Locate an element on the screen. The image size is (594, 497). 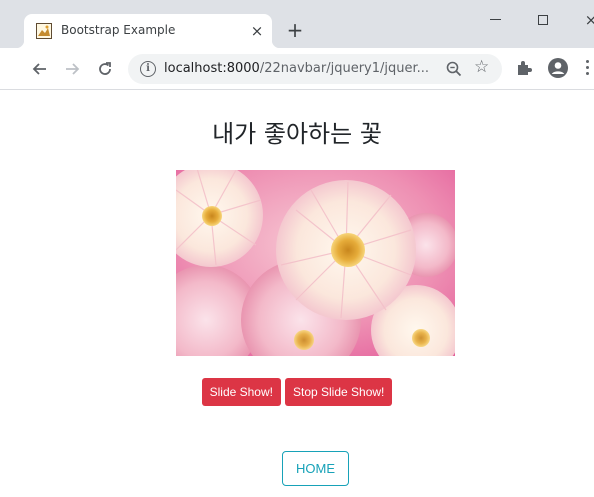
slide-button-row: Slide Show! Stop Slide Show! is located at coordinates (297, 392).